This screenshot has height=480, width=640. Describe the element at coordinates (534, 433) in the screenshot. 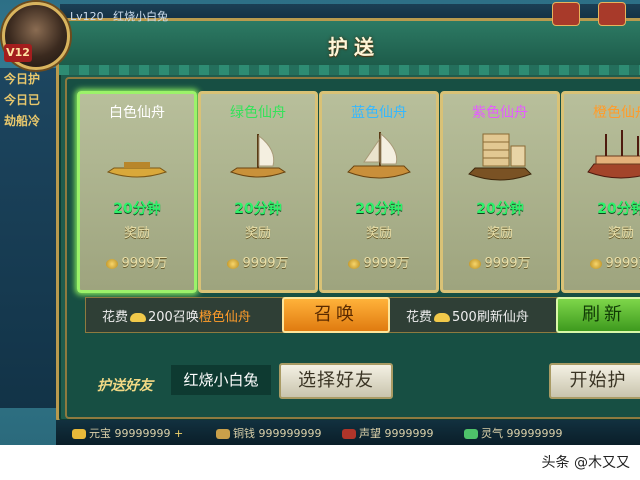

I see `lingqi-value: 99999999` at that location.